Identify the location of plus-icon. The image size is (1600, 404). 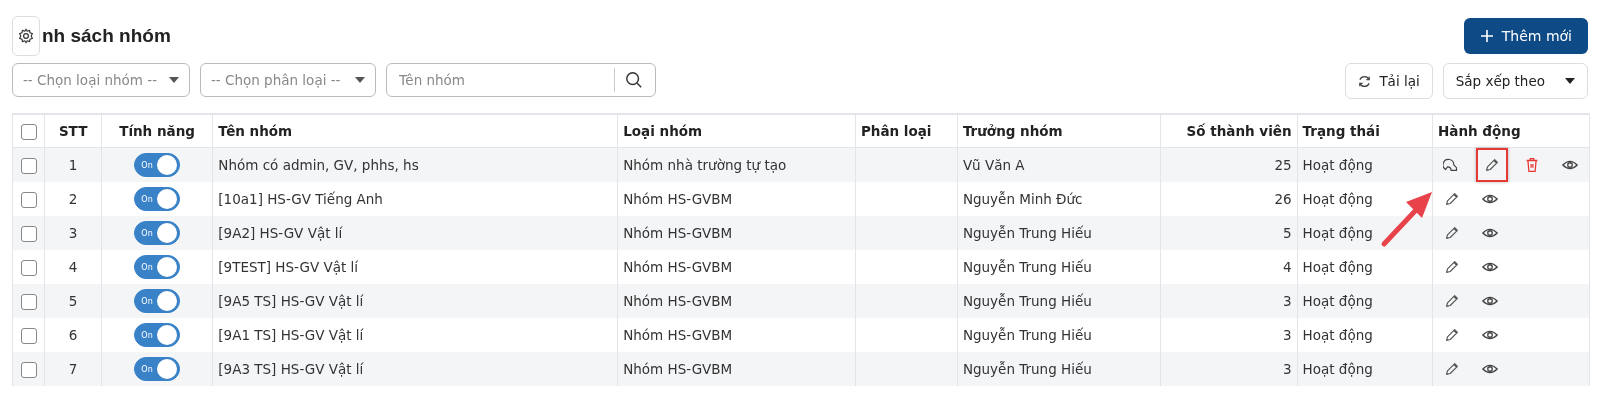
(1486, 36).